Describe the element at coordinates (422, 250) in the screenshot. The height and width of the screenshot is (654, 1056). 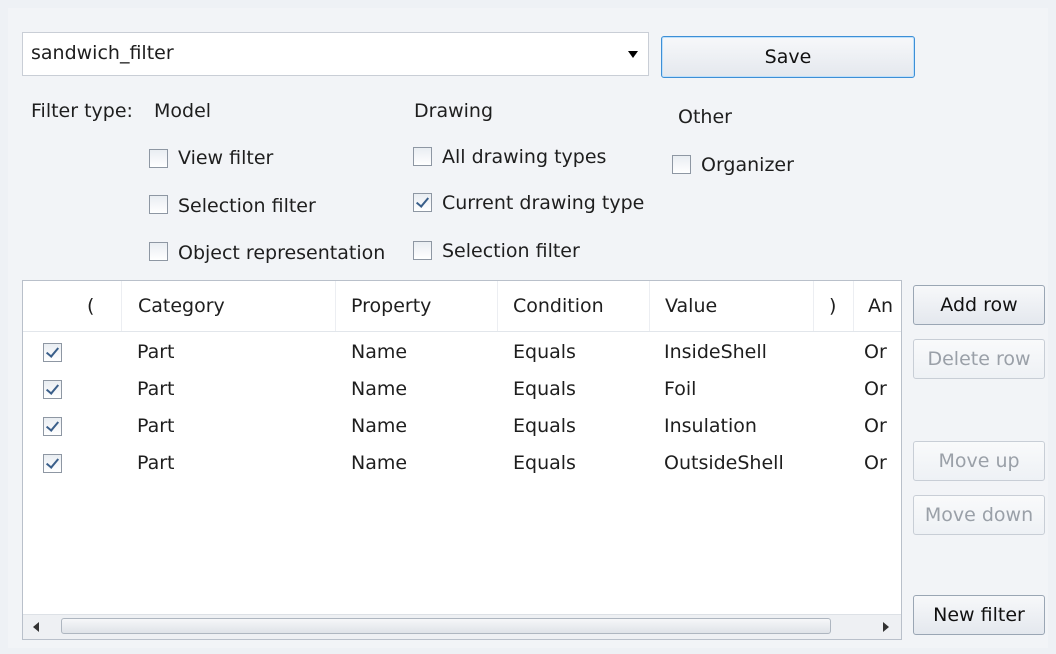
I see `drawing-selection-filter-checkbox` at that location.